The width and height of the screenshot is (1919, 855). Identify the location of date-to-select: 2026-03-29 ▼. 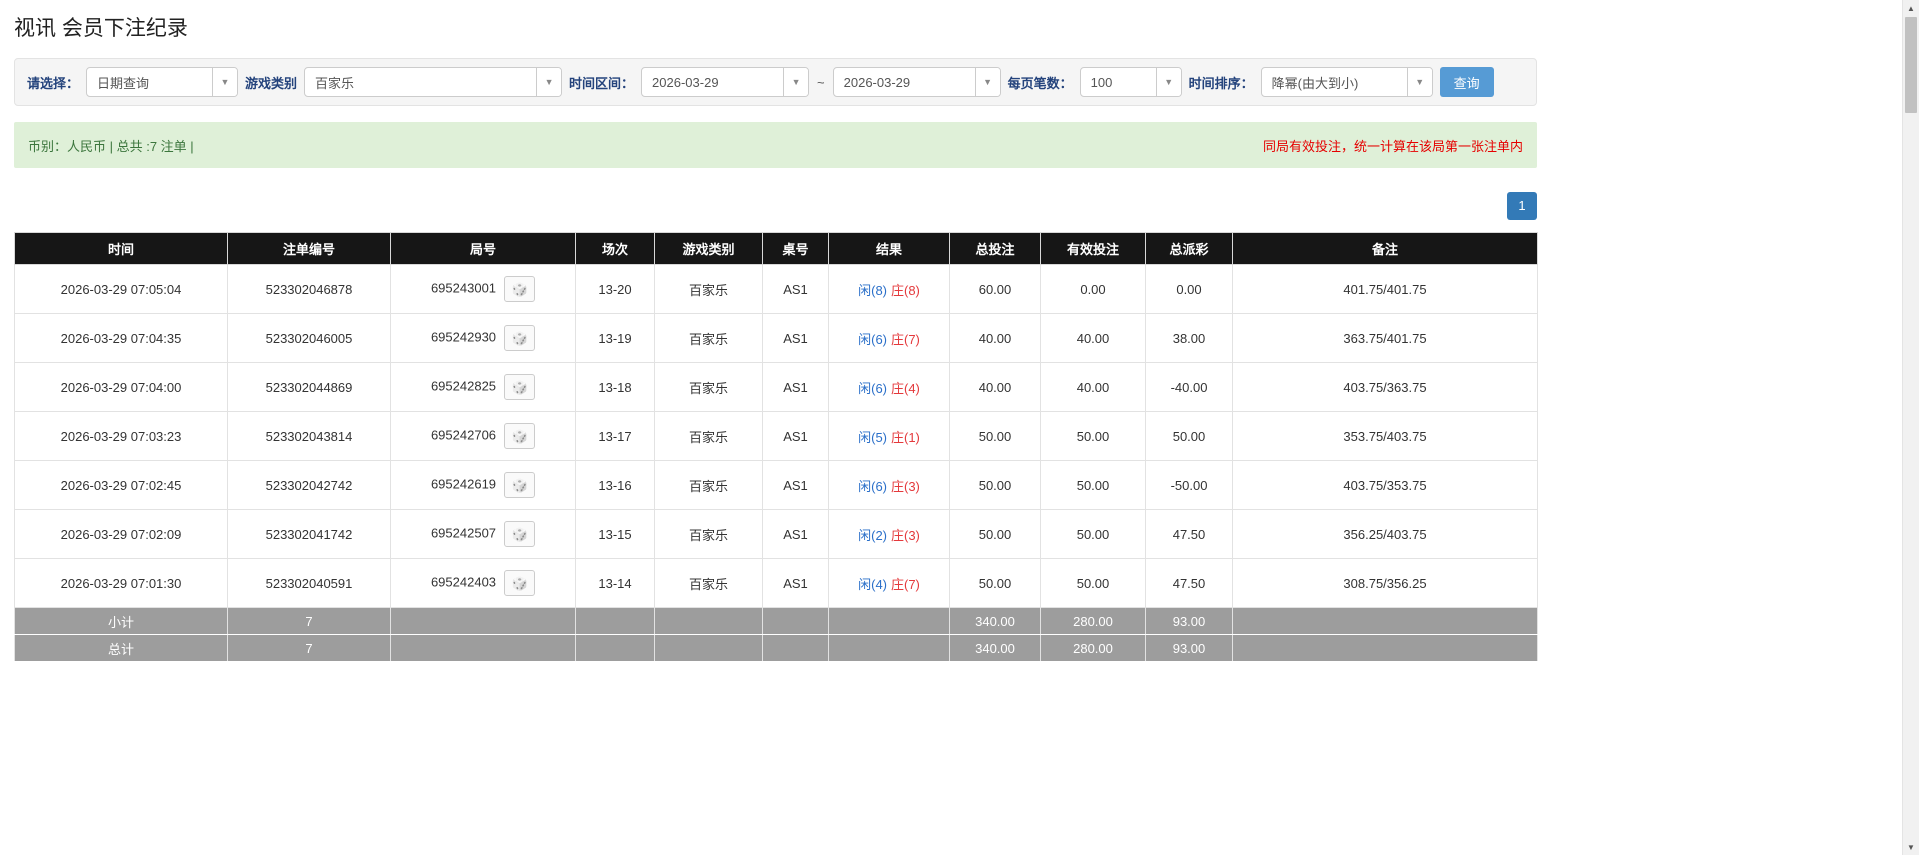
(916, 82).